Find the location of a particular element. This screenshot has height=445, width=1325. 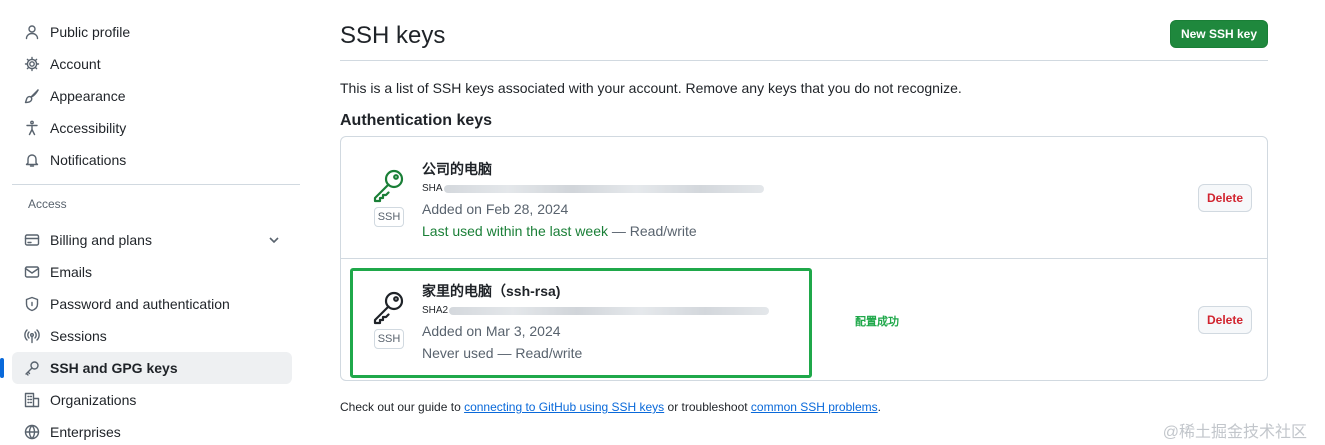

sidebar-item-label: Organizations is located at coordinates (93, 400).